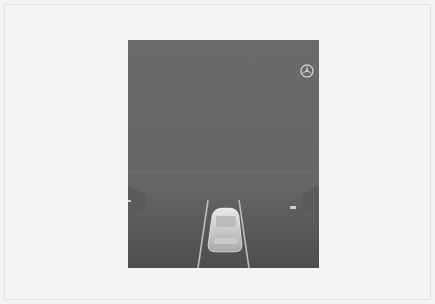 The image size is (435, 304). I want to click on road-scene, so click(223, 219).